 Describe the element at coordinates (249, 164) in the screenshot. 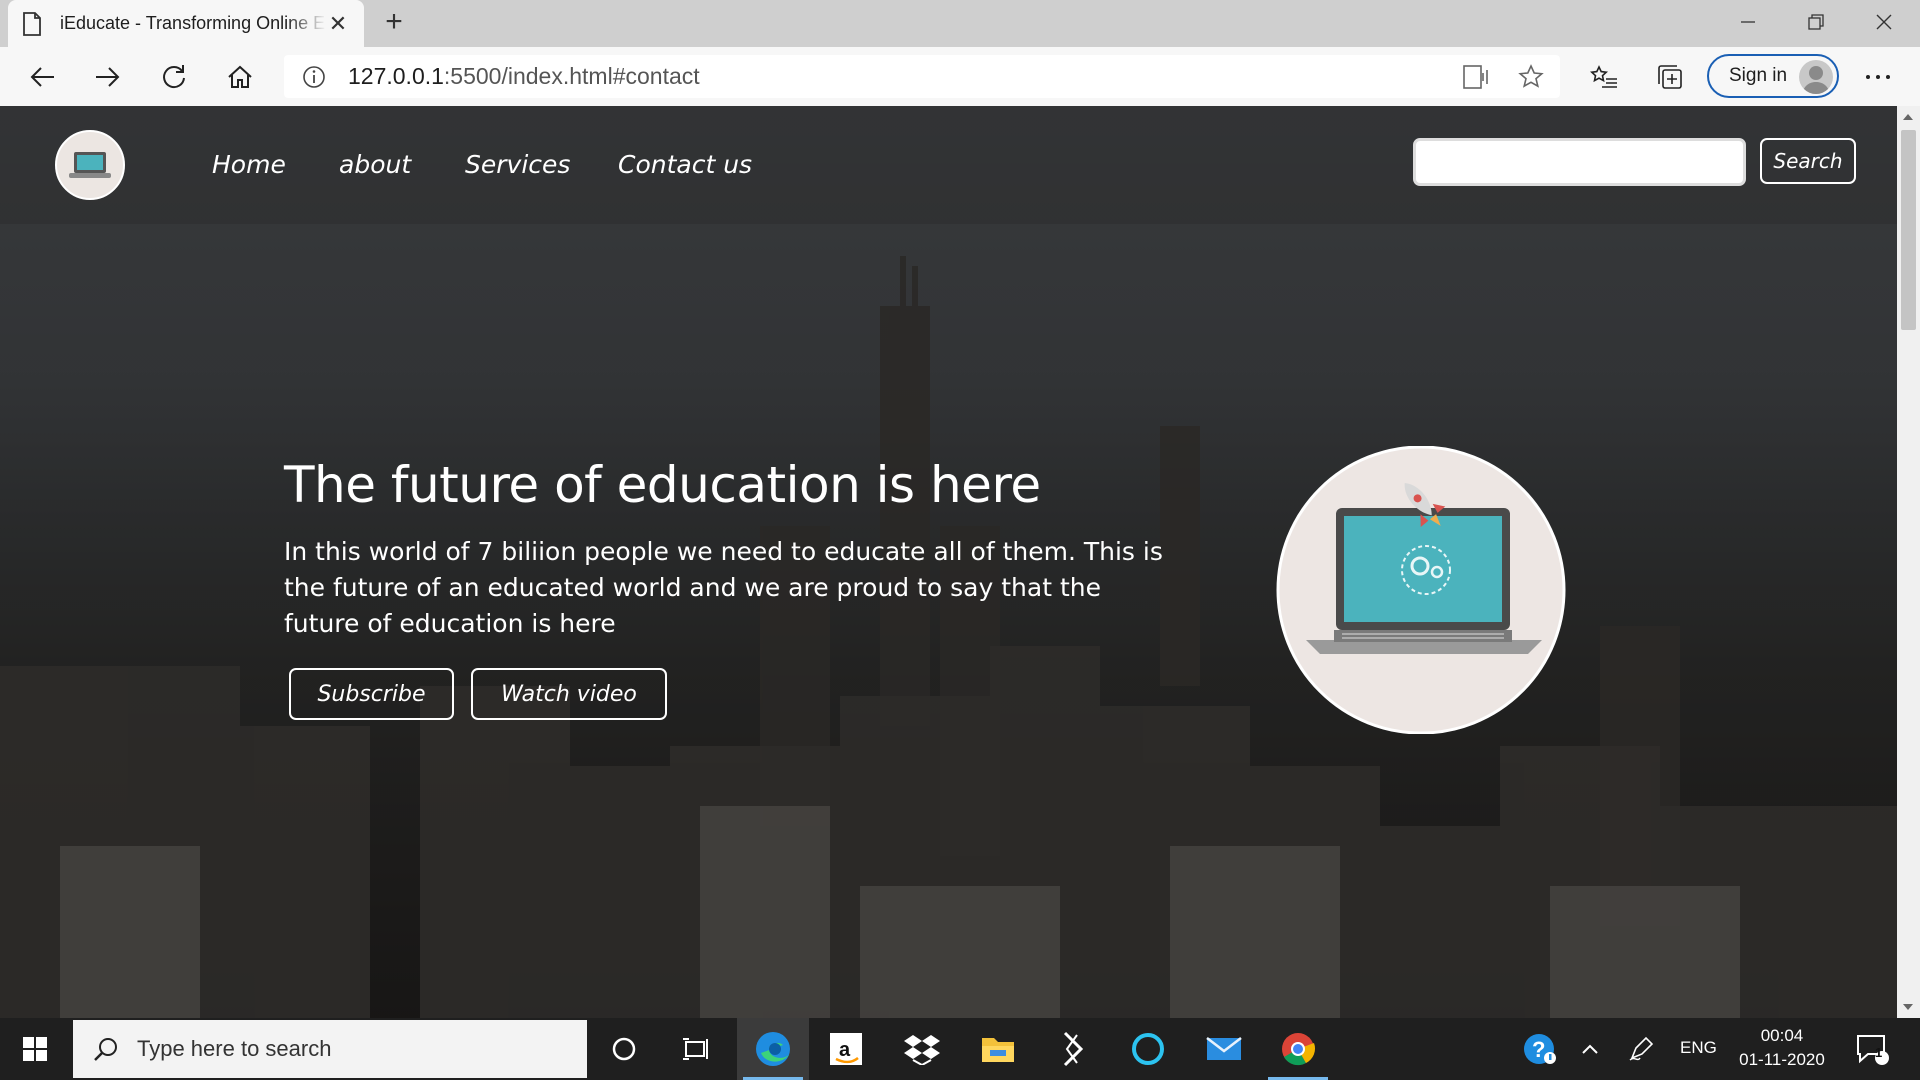

I see `nav-home: Home` at that location.